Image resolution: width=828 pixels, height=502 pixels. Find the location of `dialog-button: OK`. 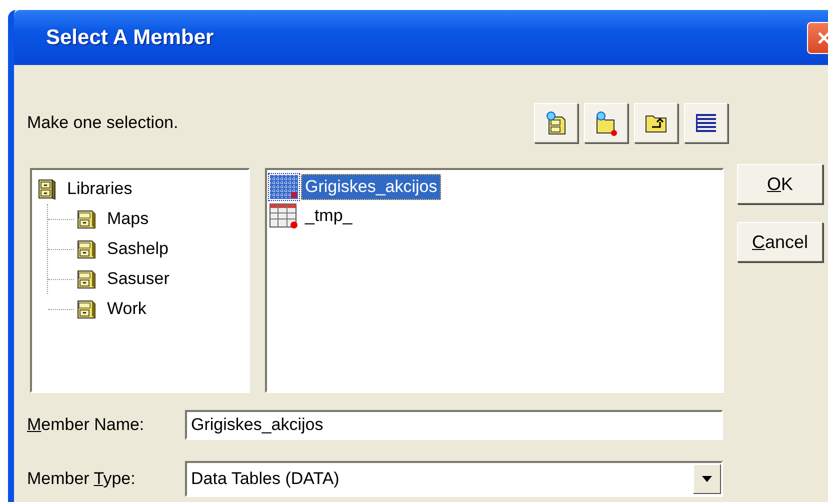

dialog-button: OK is located at coordinates (780, 184).